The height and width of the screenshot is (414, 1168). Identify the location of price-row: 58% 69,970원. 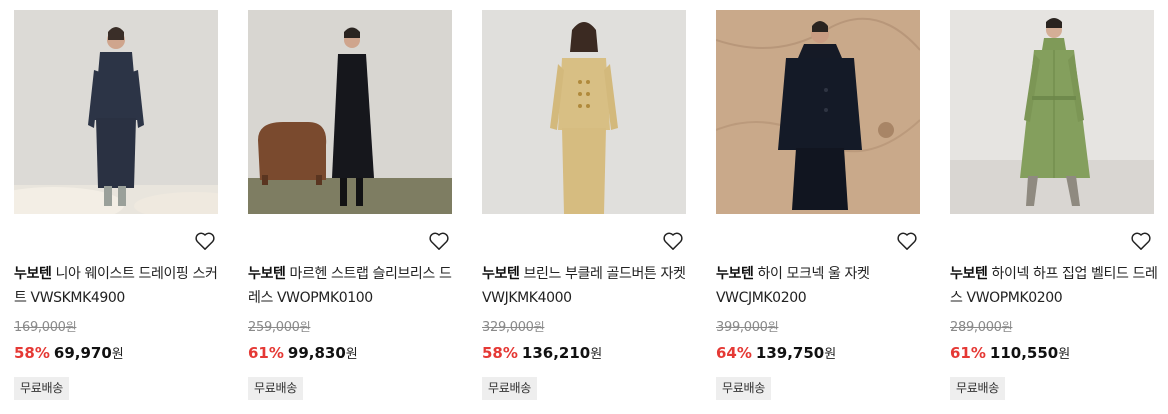
(69, 352).